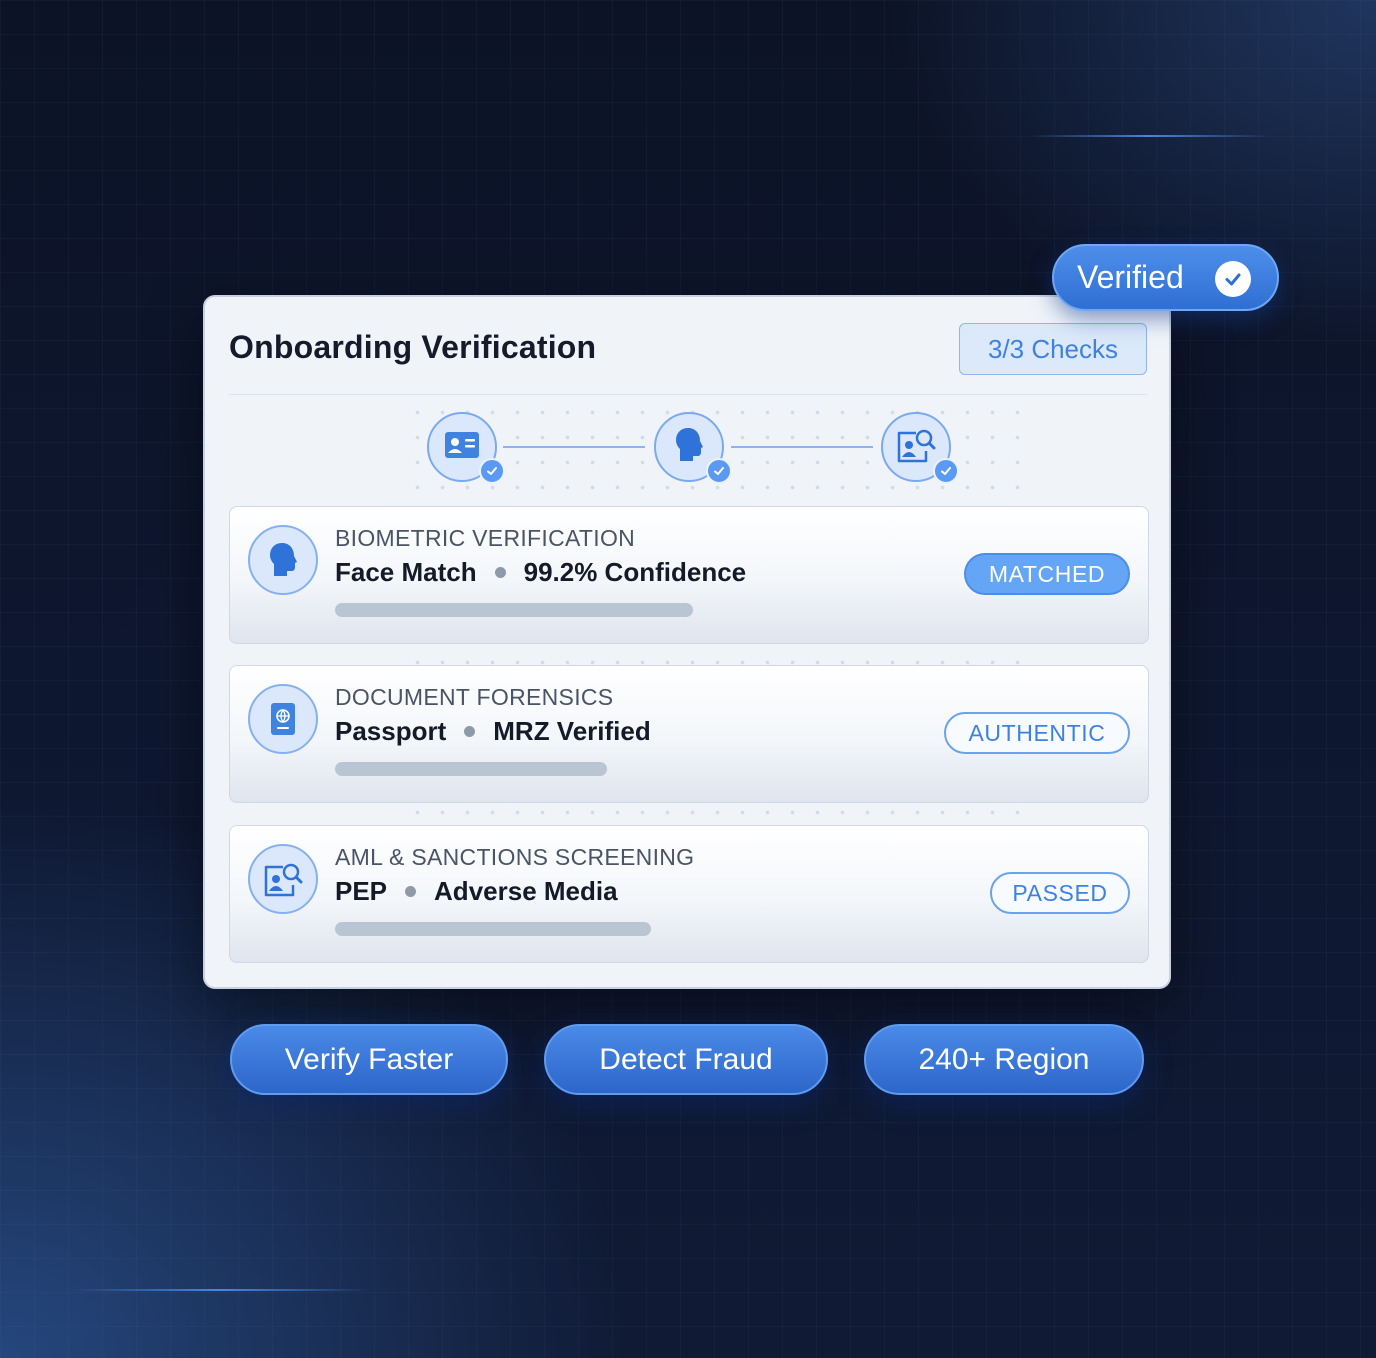 The width and height of the screenshot is (1376, 1358). I want to click on step-screening, so click(920, 448).